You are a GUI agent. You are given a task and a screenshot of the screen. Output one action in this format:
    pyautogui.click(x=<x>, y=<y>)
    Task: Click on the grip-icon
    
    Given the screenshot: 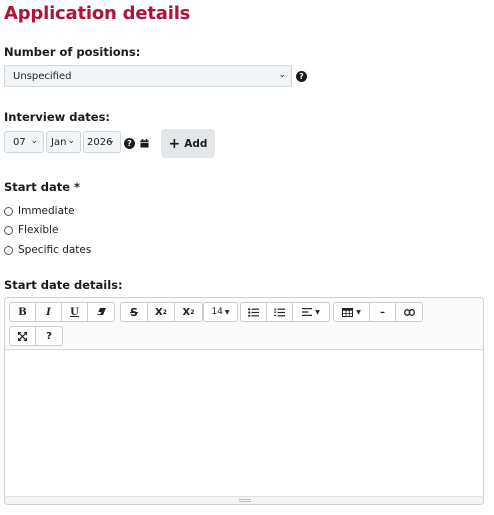 What is the action you would take?
    pyautogui.click(x=245, y=500)
    